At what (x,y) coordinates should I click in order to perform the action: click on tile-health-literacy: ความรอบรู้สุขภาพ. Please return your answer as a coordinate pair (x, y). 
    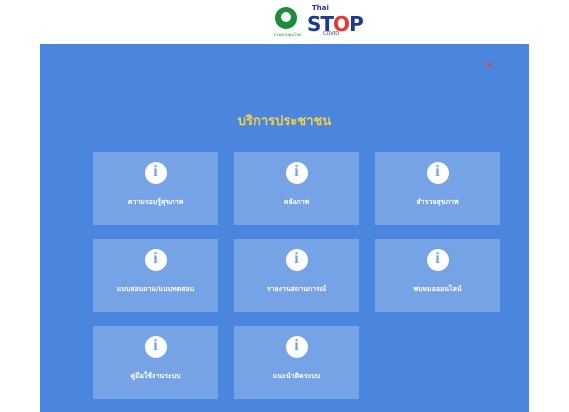
    Looking at the image, I should click on (155, 188).